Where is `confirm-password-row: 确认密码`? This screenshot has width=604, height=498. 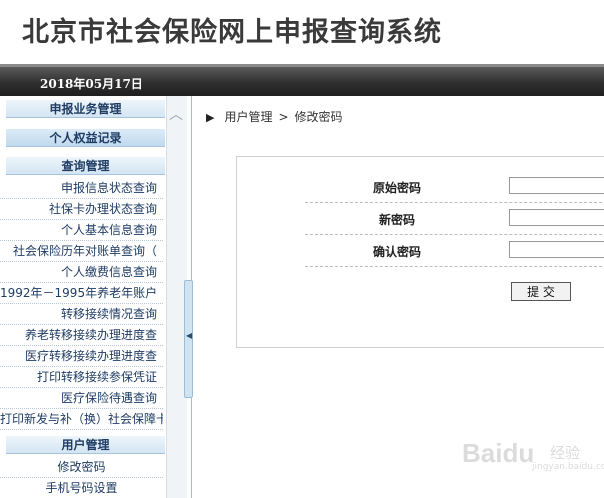
confirm-password-row: 确认密码 is located at coordinates (454, 251).